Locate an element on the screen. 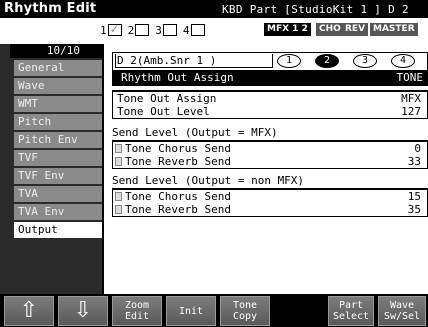 The width and height of the screenshot is (428, 327). header-info: KBD Part [StudioKit 1 ] D 2 is located at coordinates (315, 9).